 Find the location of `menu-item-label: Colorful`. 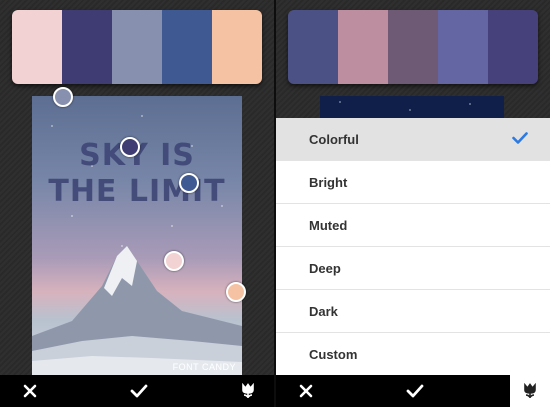

menu-item-label: Colorful is located at coordinates (334, 139).